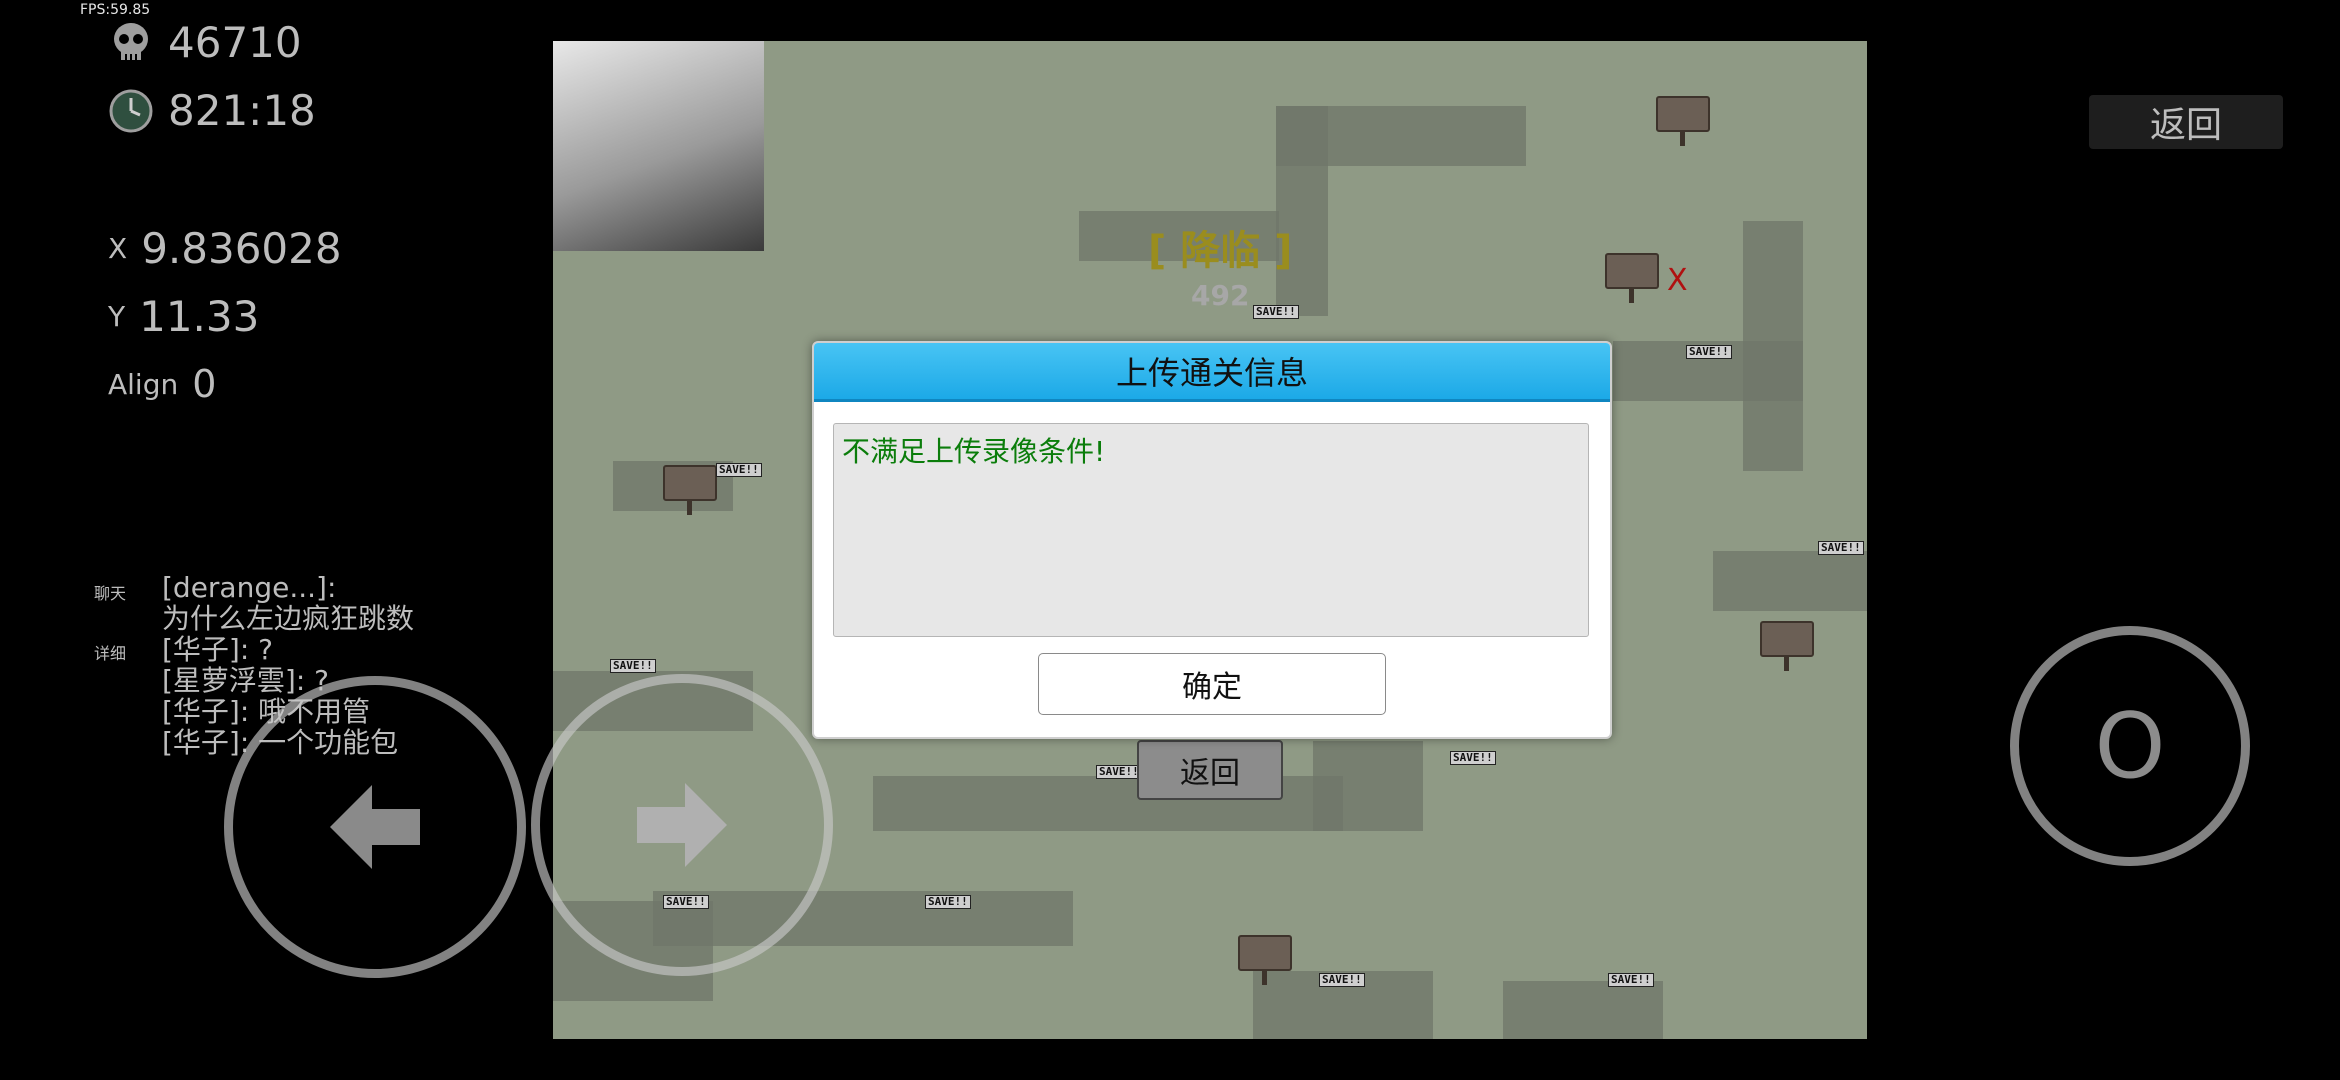 The width and height of the screenshot is (2340, 1080). Describe the element at coordinates (225, 248) in the screenshot. I see `x-coordinate: X 9.836028` at that location.